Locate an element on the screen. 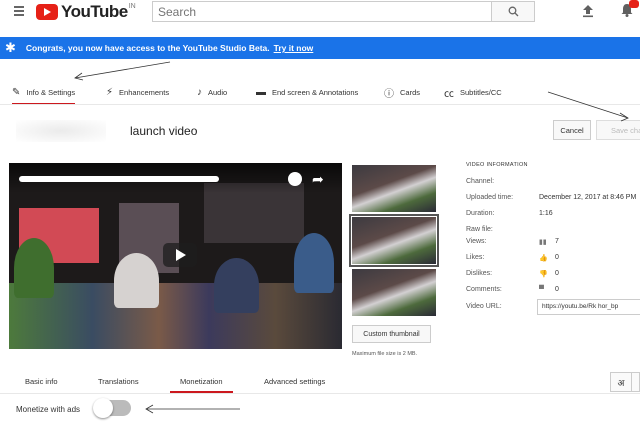 This screenshot has width=640, height=434. tab-audio: ♪ Audio is located at coordinates (212, 92).